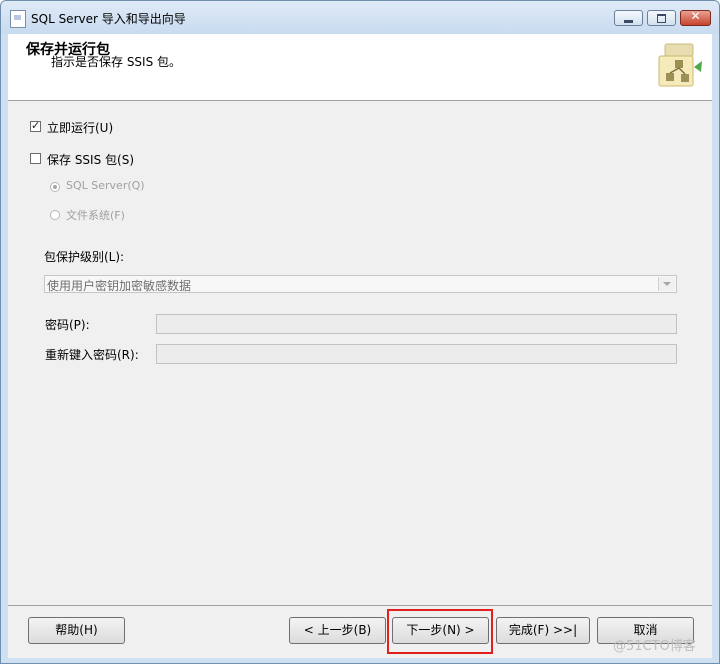 The width and height of the screenshot is (720, 664). What do you see at coordinates (108, 19) in the screenshot?
I see `window-title: SQL Server 导入和导出向导` at bounding box center [108, 19].